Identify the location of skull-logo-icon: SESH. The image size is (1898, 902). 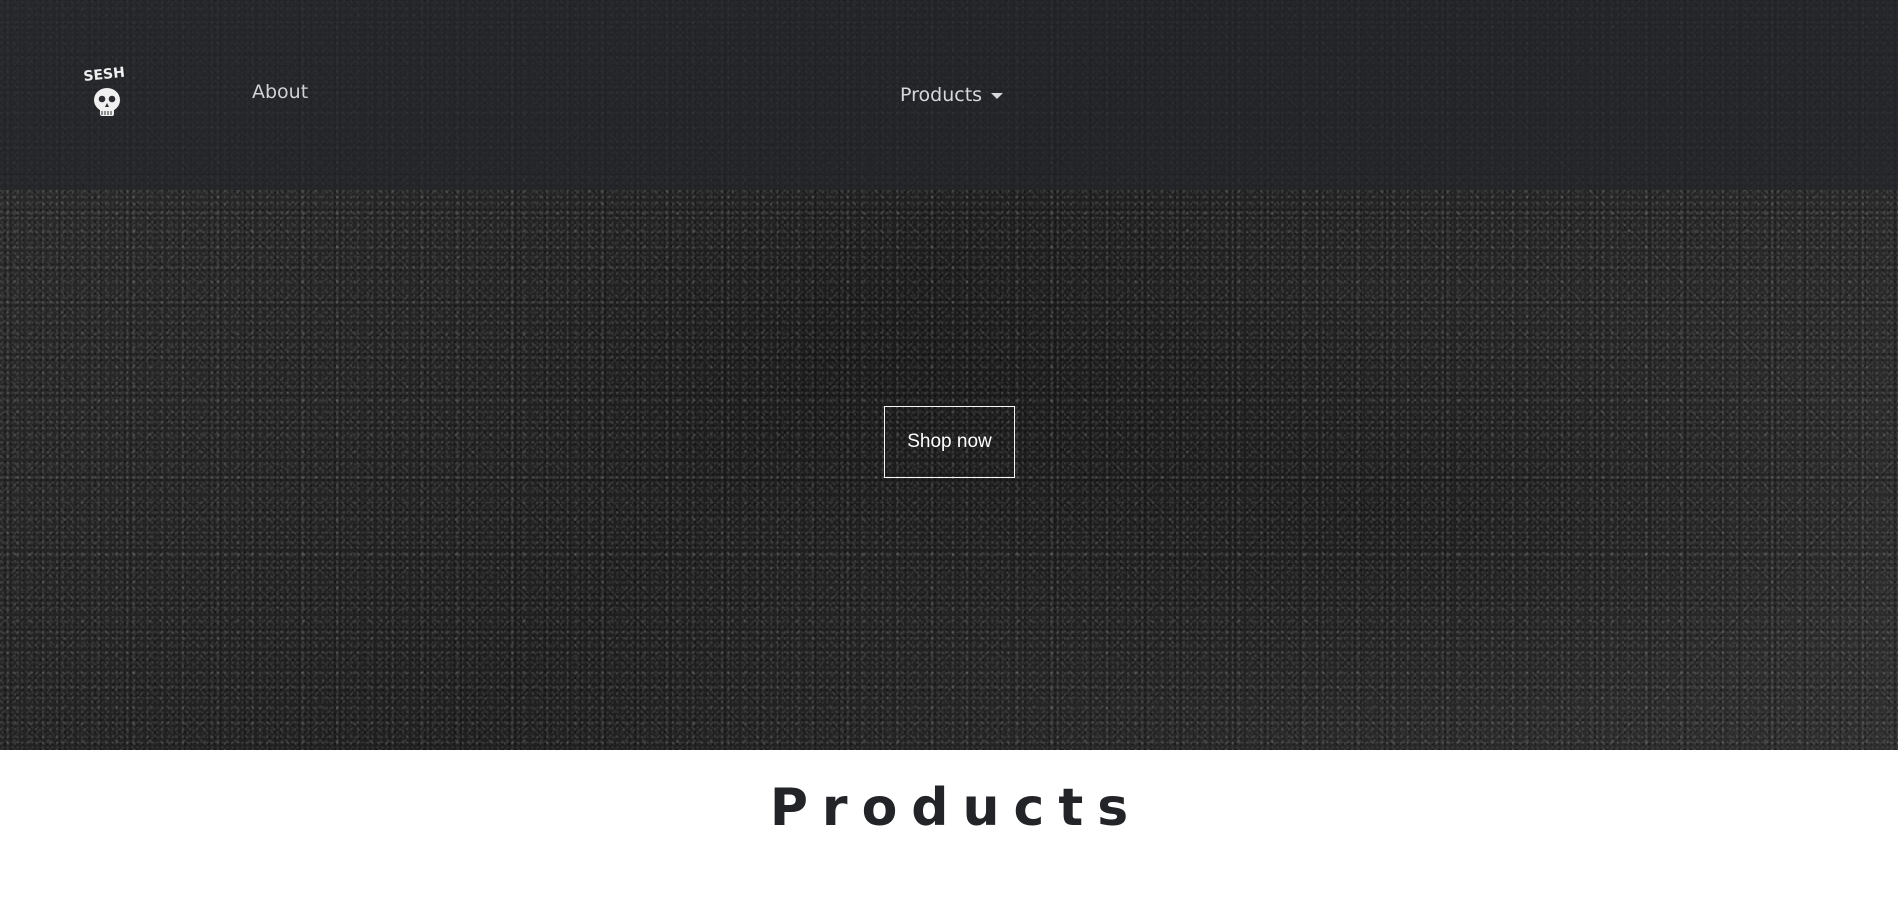
(104, 91).